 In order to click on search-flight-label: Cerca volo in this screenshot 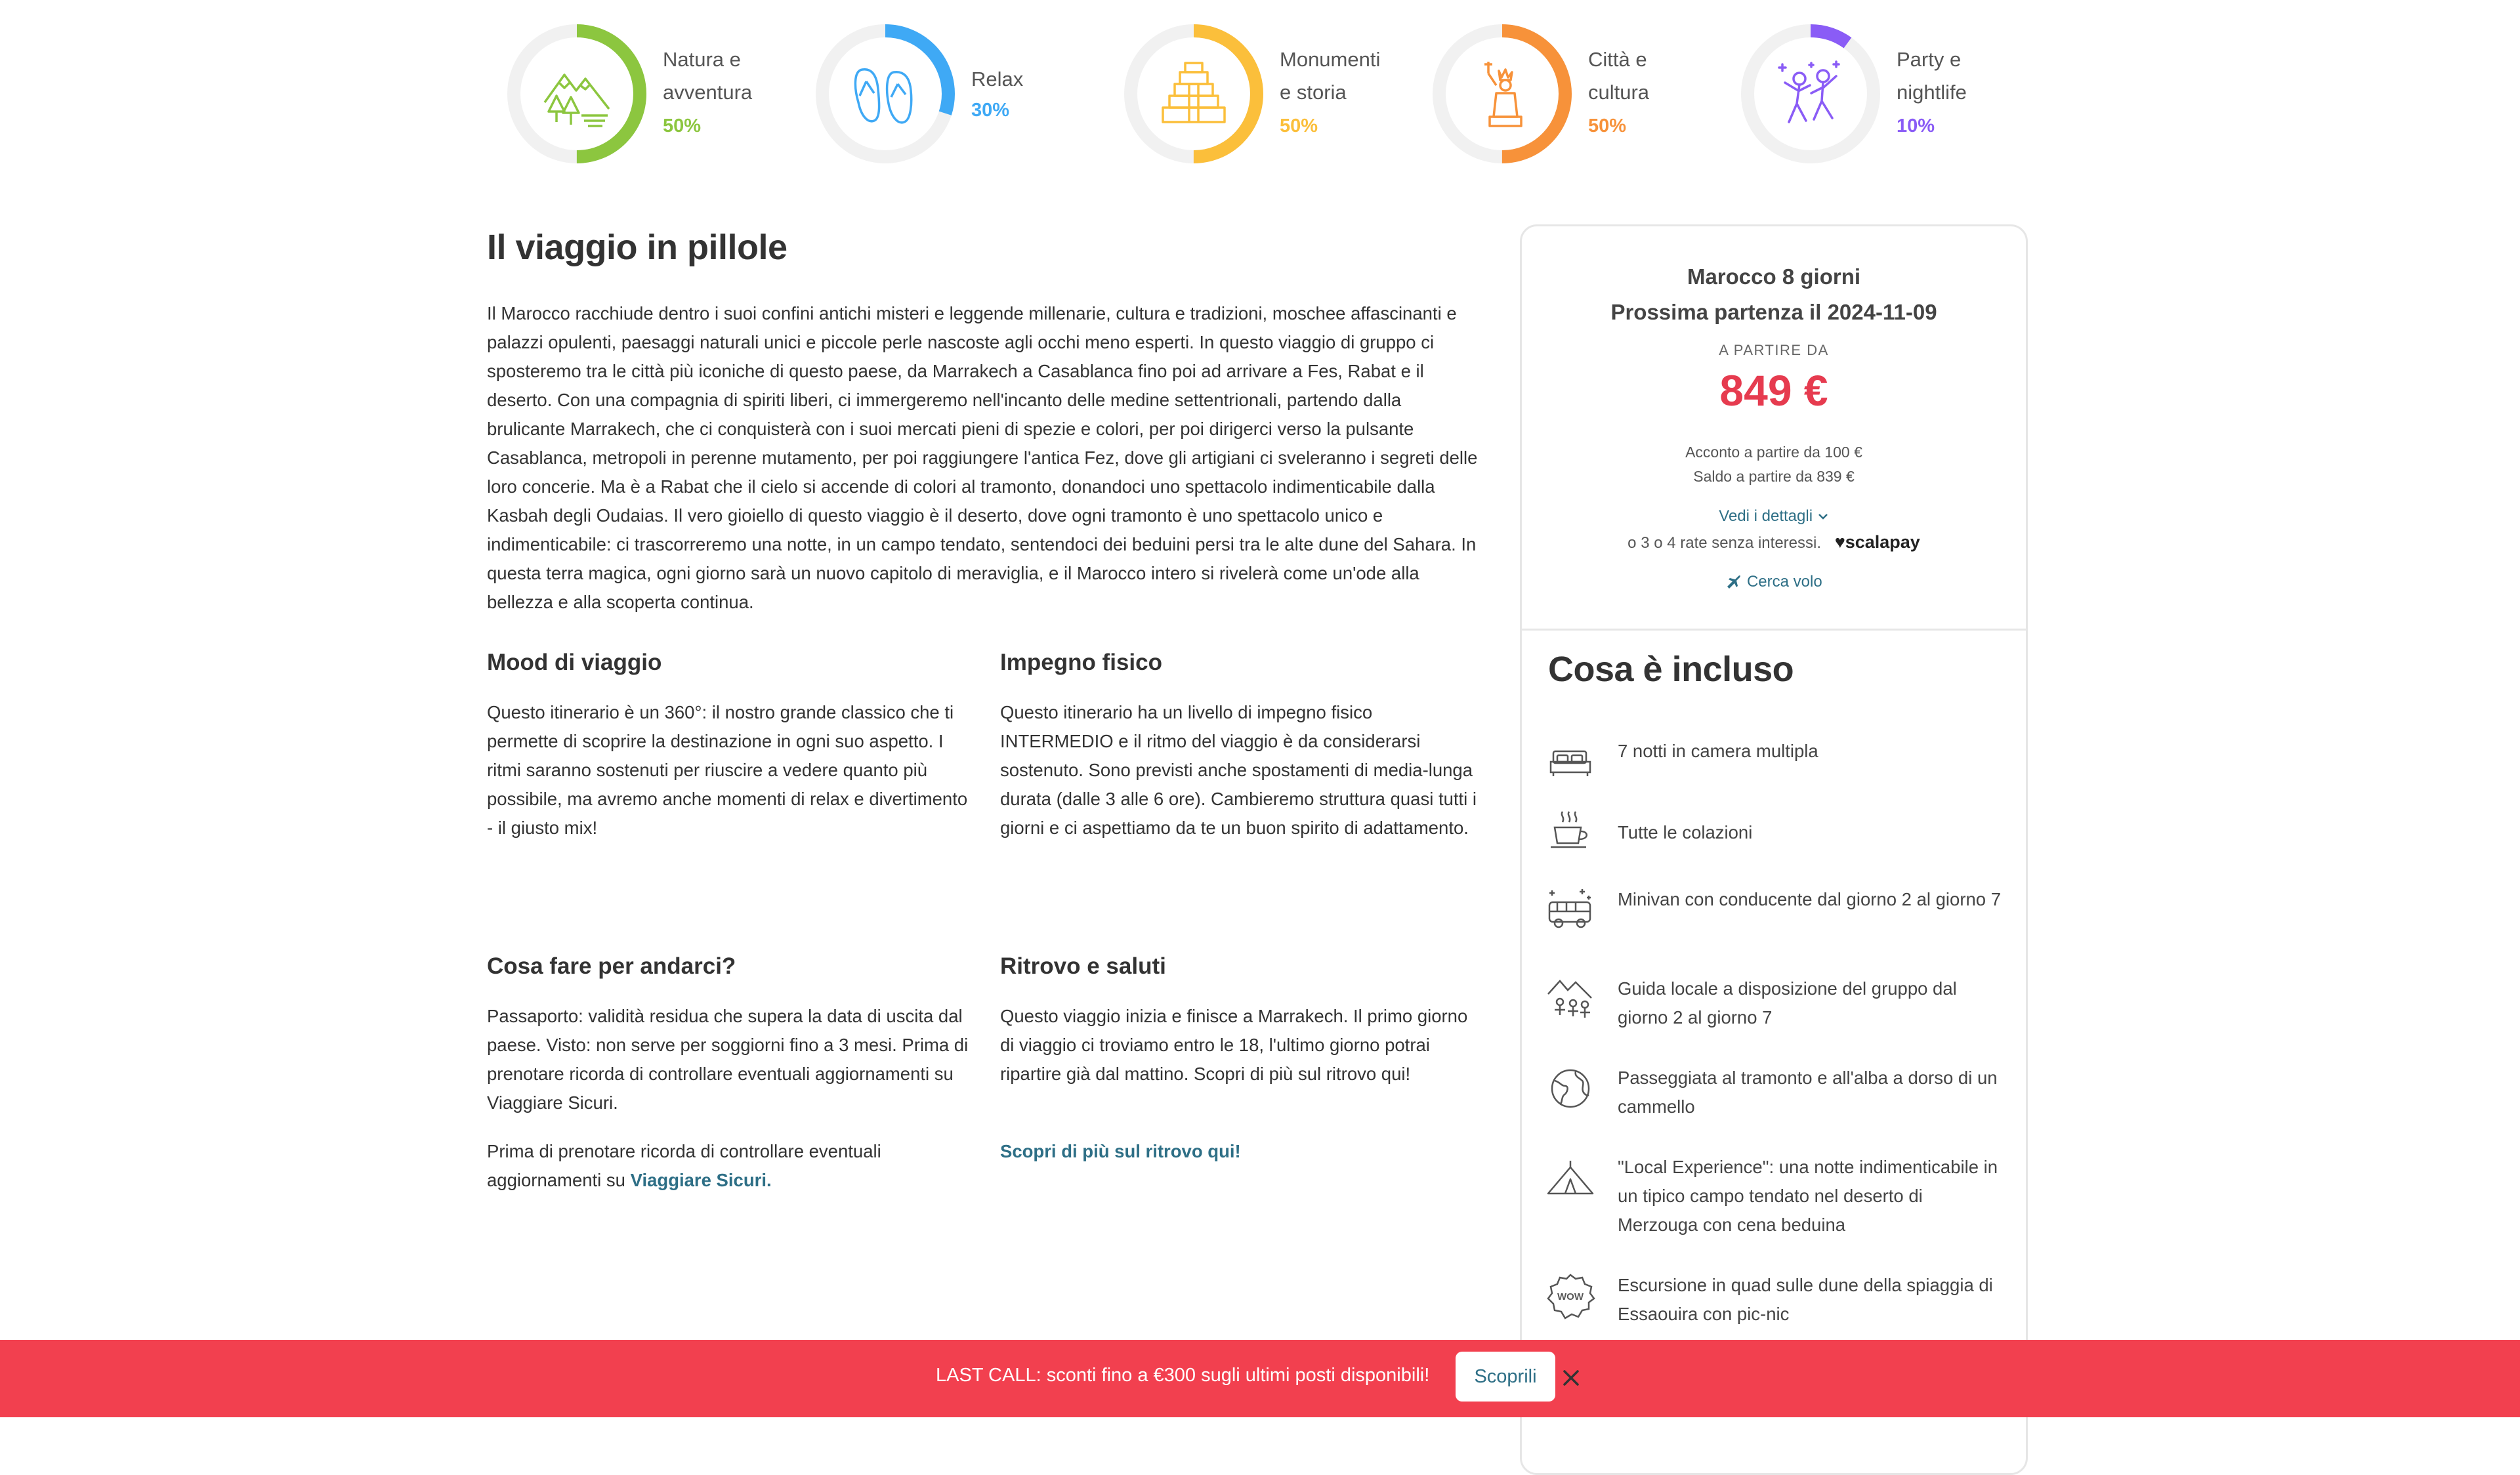, I will do `click(1784, 582)`.